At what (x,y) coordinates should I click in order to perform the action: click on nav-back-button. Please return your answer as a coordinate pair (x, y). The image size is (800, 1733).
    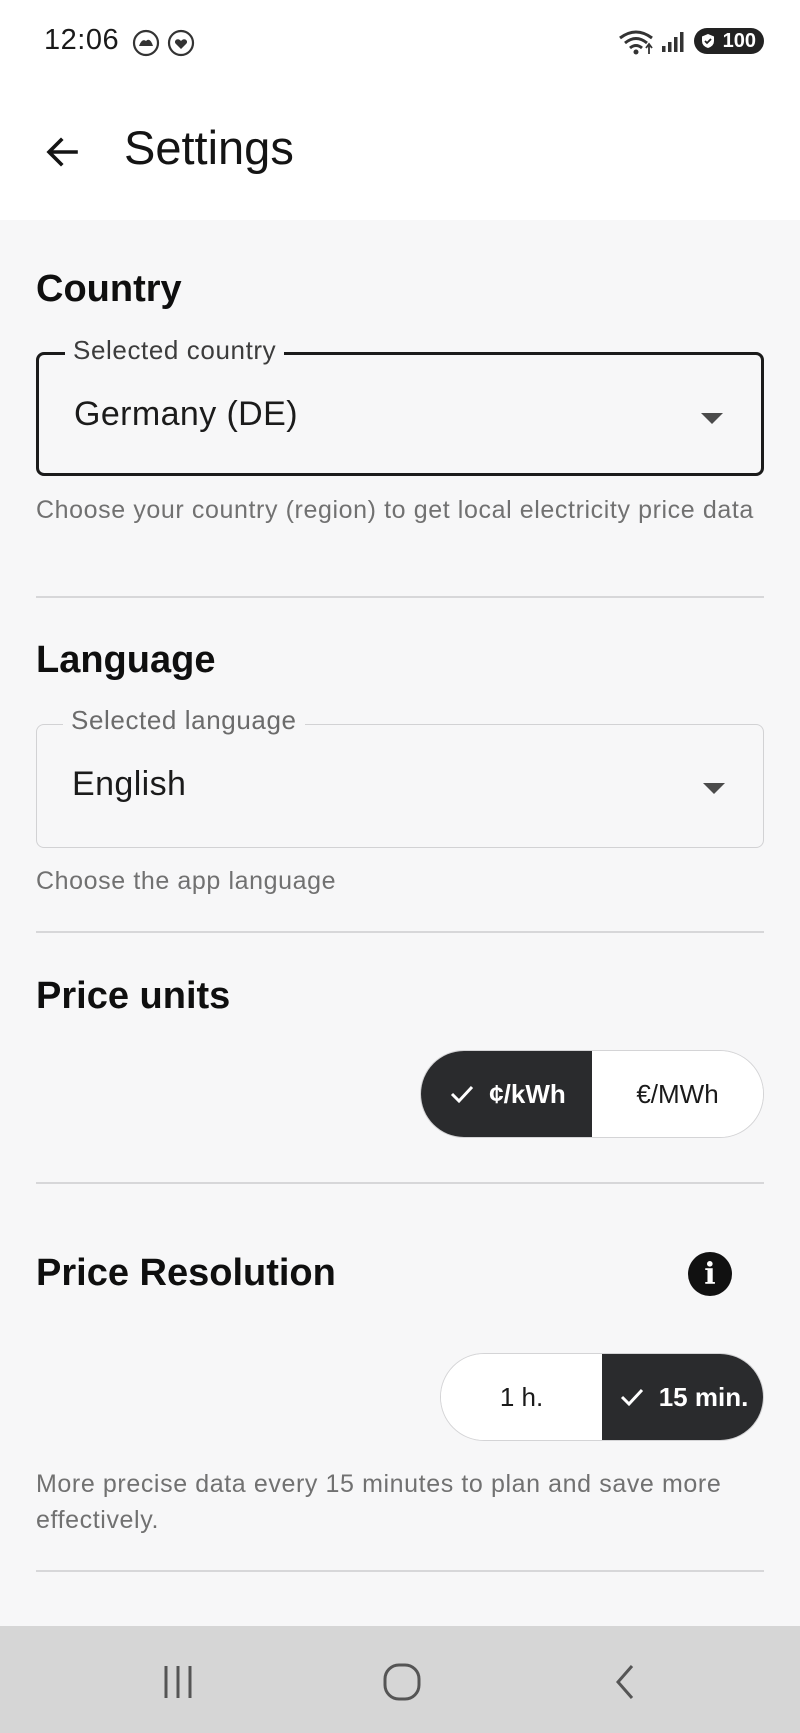
    Looking at the image, I should click on (626, 1682).